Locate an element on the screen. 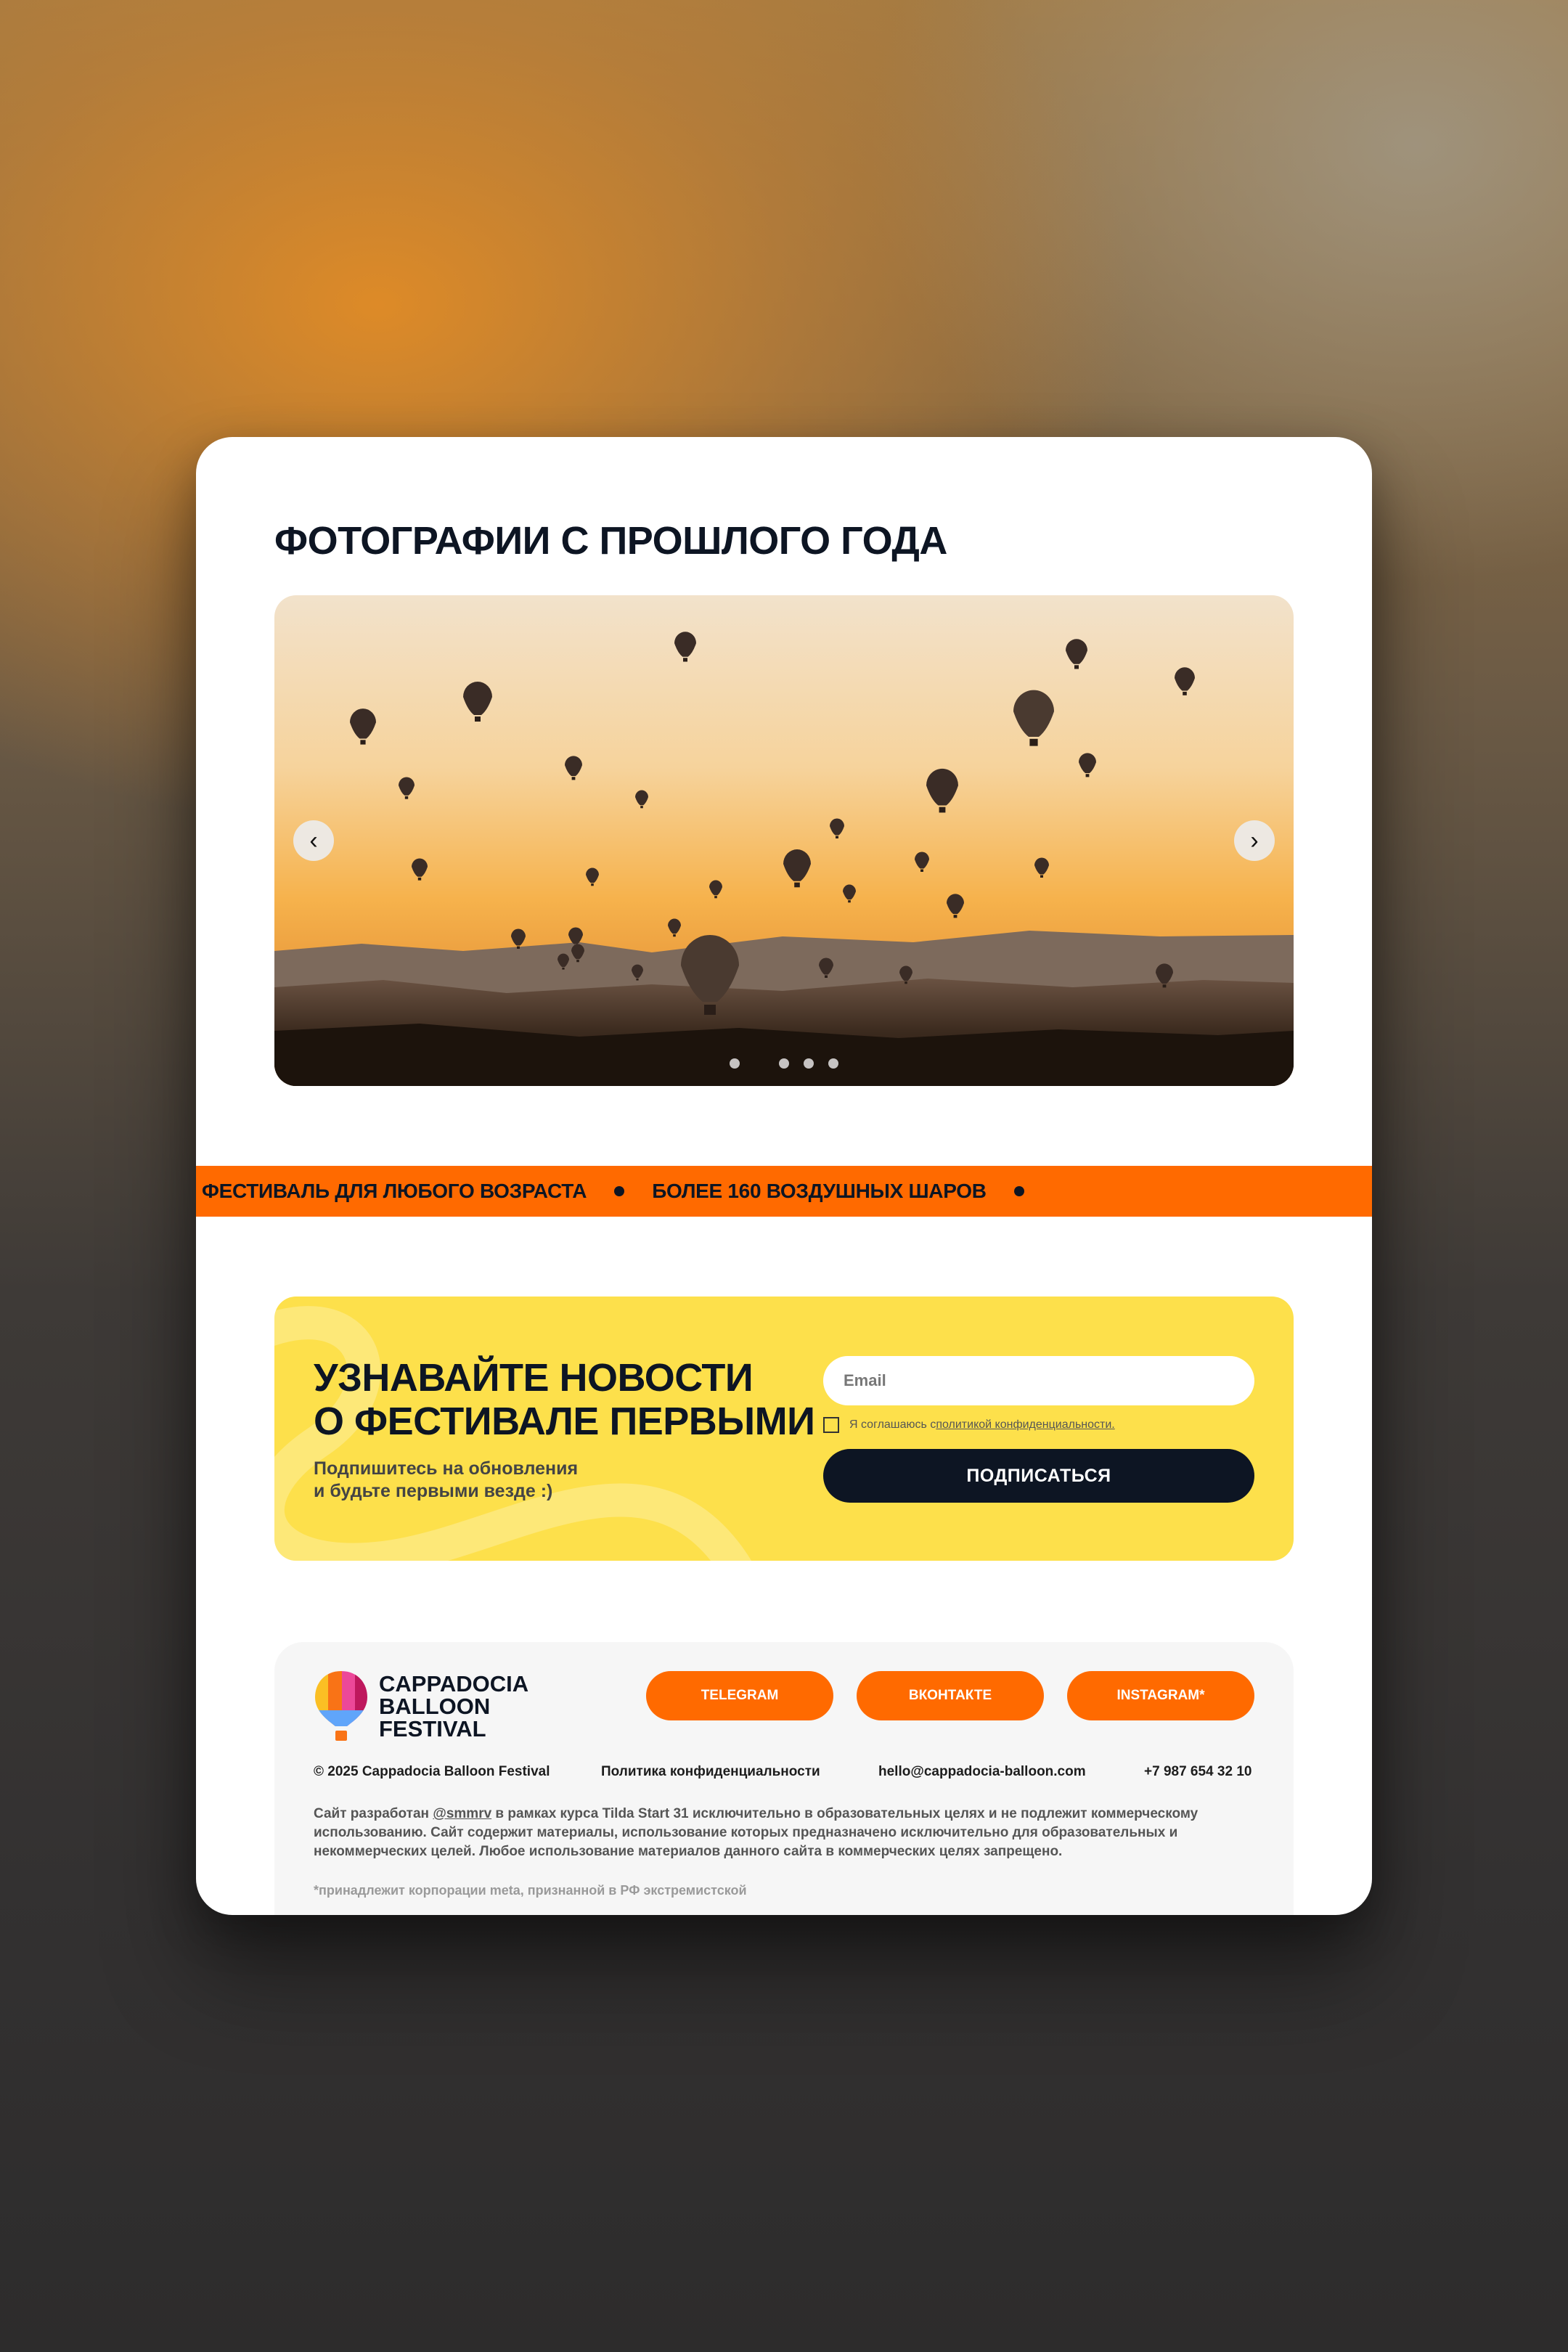  vkontakte-button: ВКОНТАКТЕ is located at coordinates (951, 1696).